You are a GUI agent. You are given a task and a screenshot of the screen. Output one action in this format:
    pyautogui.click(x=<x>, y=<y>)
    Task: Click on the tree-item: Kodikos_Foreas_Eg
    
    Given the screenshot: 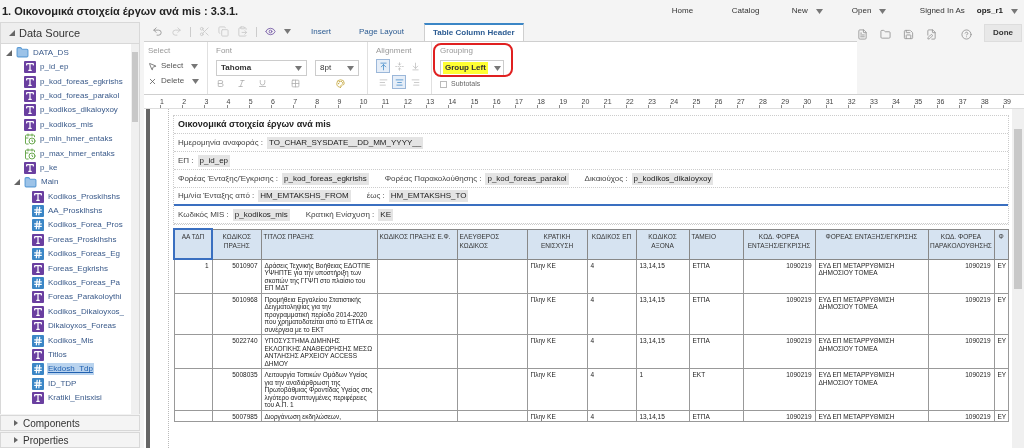 What is the action you would take?
    pyautogui.click(x=84, y=254)
    